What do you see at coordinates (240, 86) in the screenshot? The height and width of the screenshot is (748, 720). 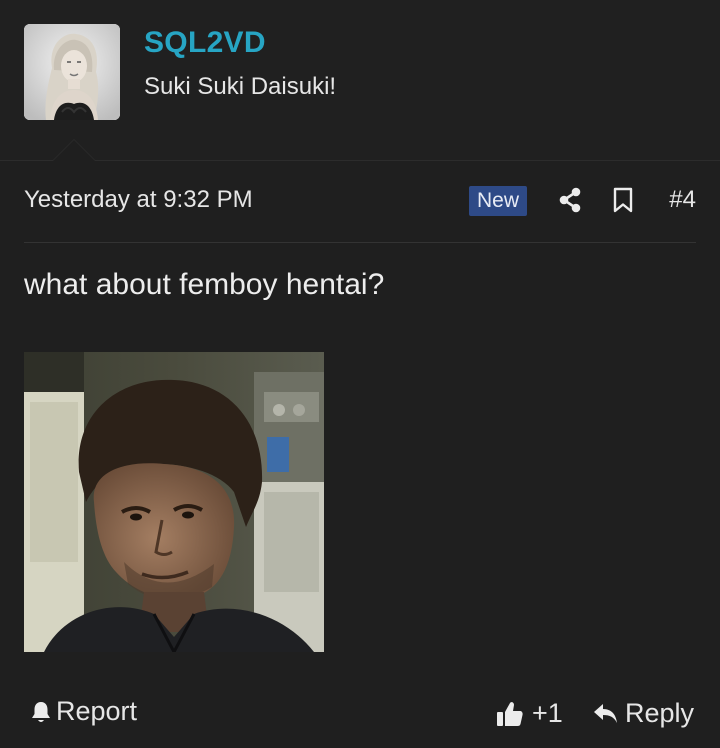 I see `user-title: Suki Suki Daisuki!` at bounding box center [240, 86].